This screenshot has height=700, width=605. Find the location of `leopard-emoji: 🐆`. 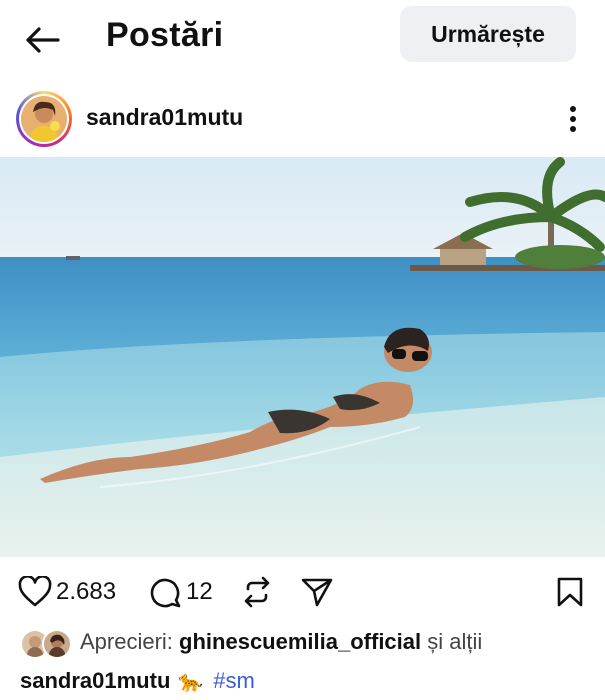

leopard-emoji: 🐆 is located at coordinates (191, 681).